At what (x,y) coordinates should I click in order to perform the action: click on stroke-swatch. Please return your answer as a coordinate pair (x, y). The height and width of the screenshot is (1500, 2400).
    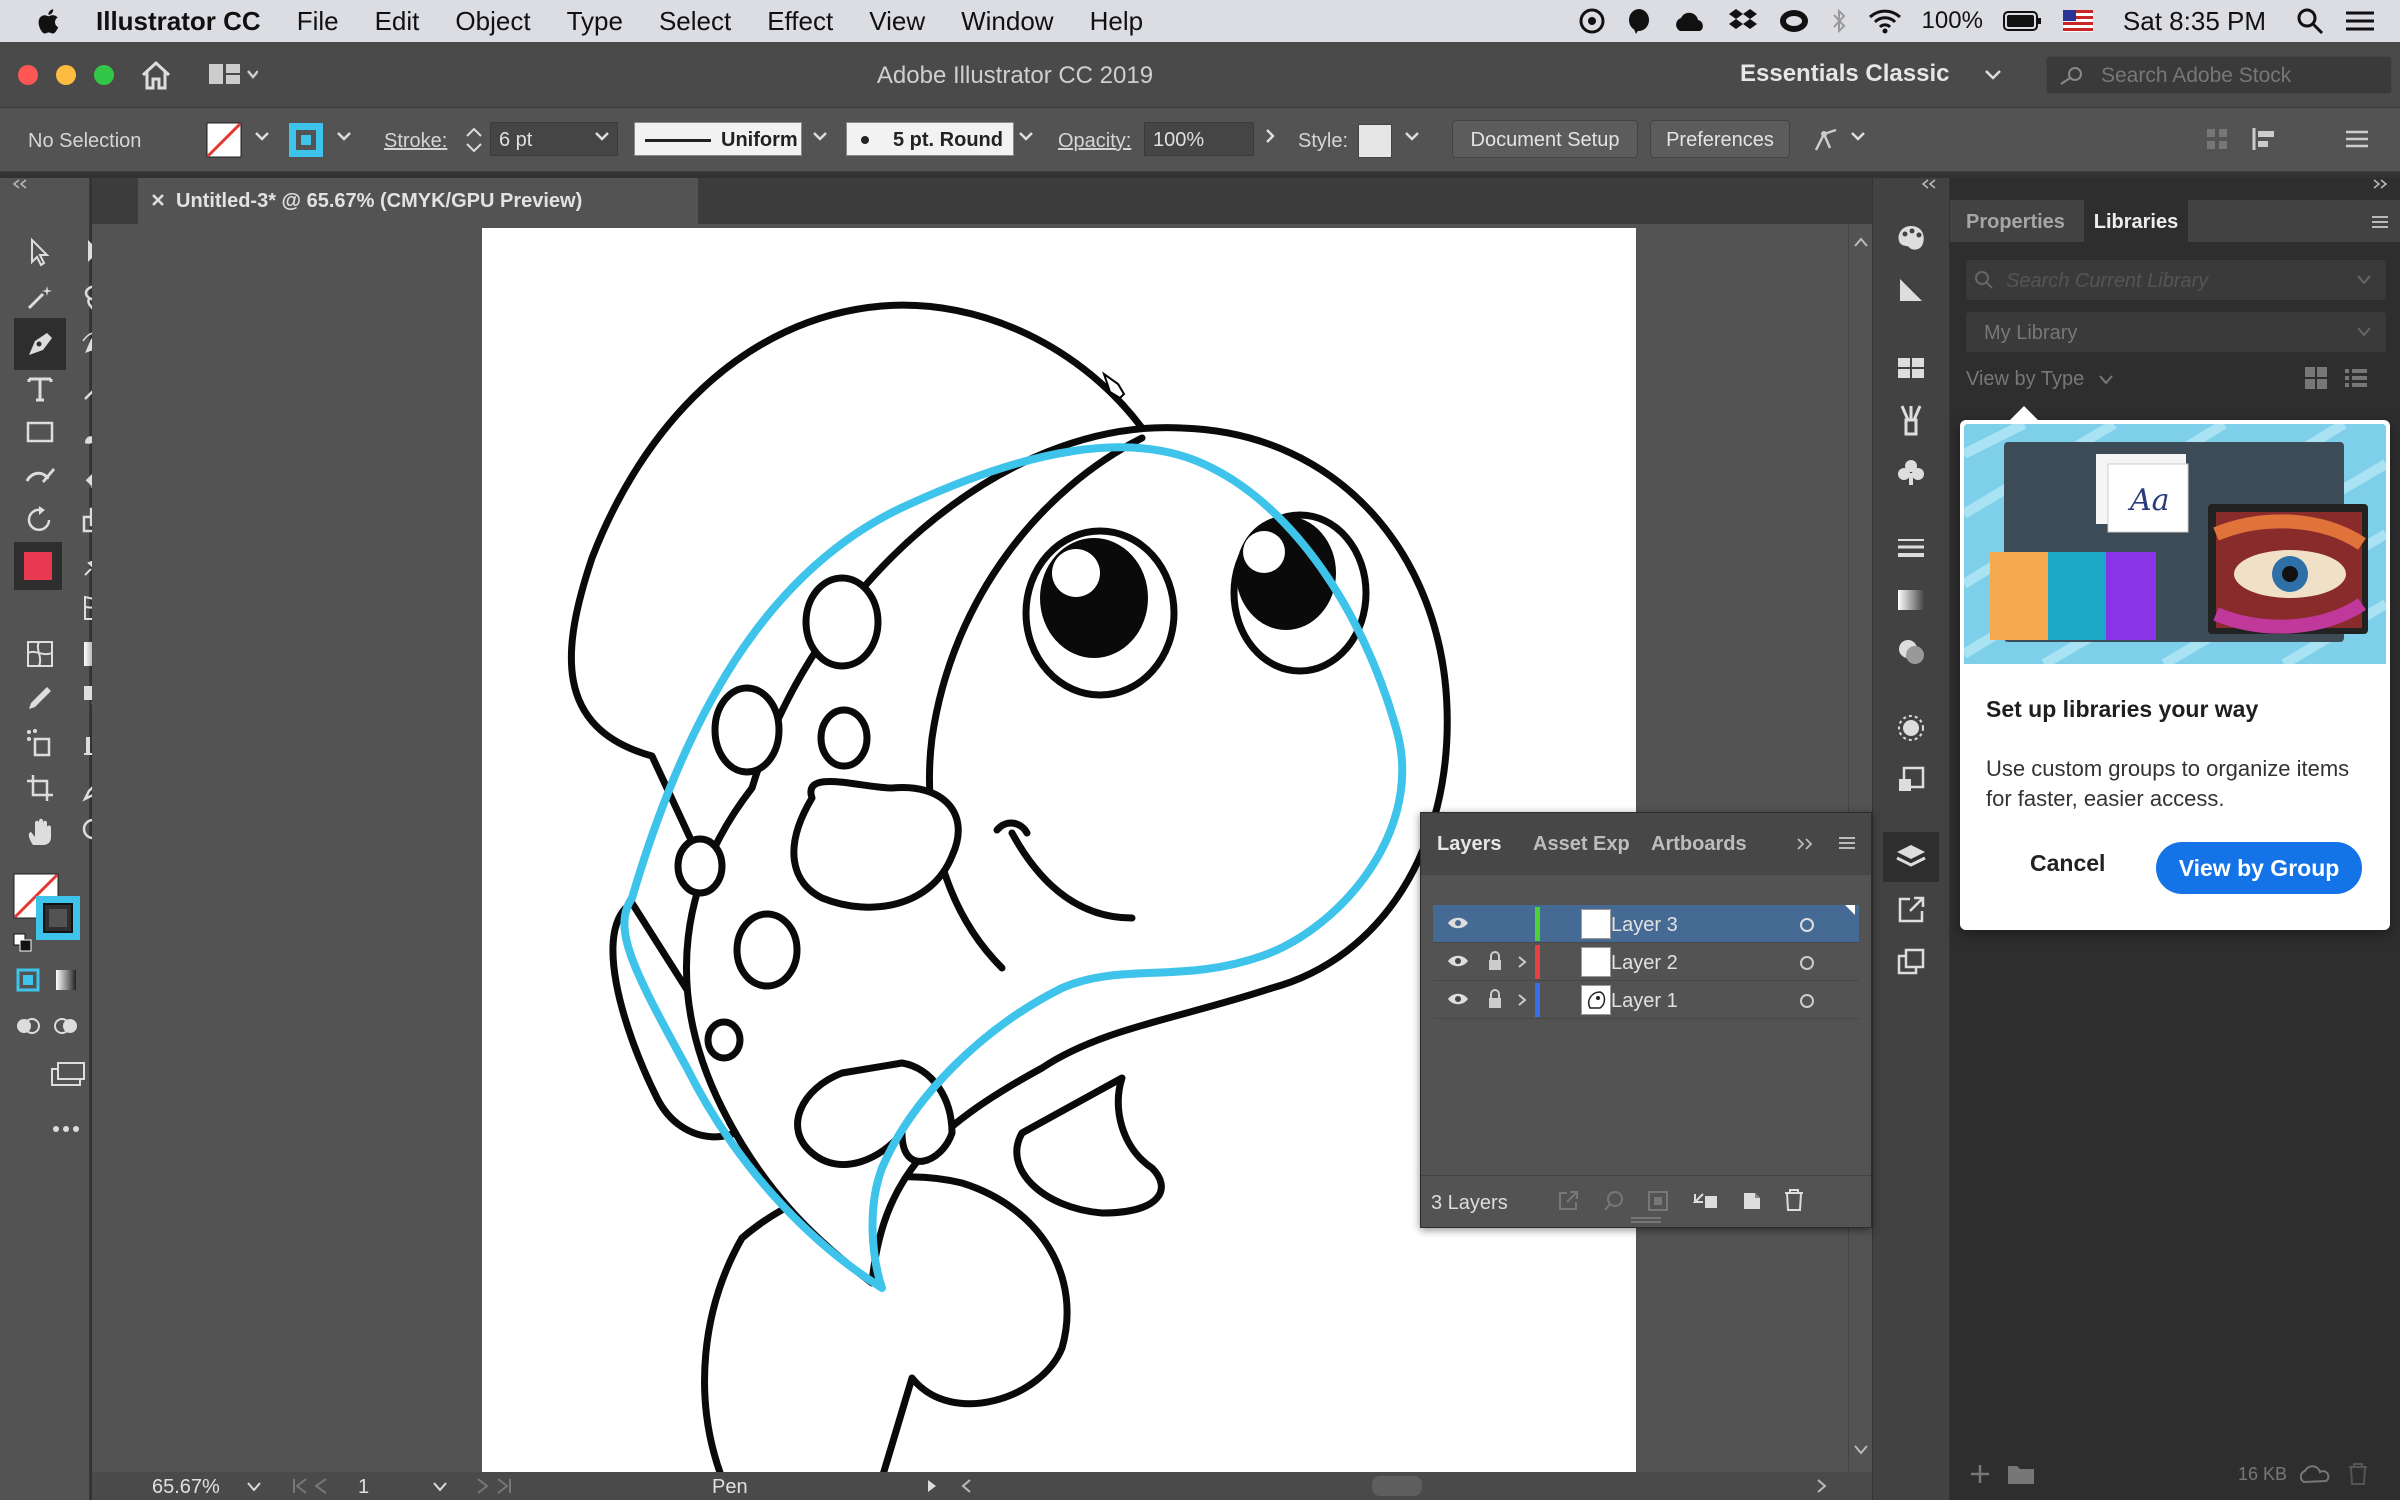
    Looking at the image, I should click on (306, 140).